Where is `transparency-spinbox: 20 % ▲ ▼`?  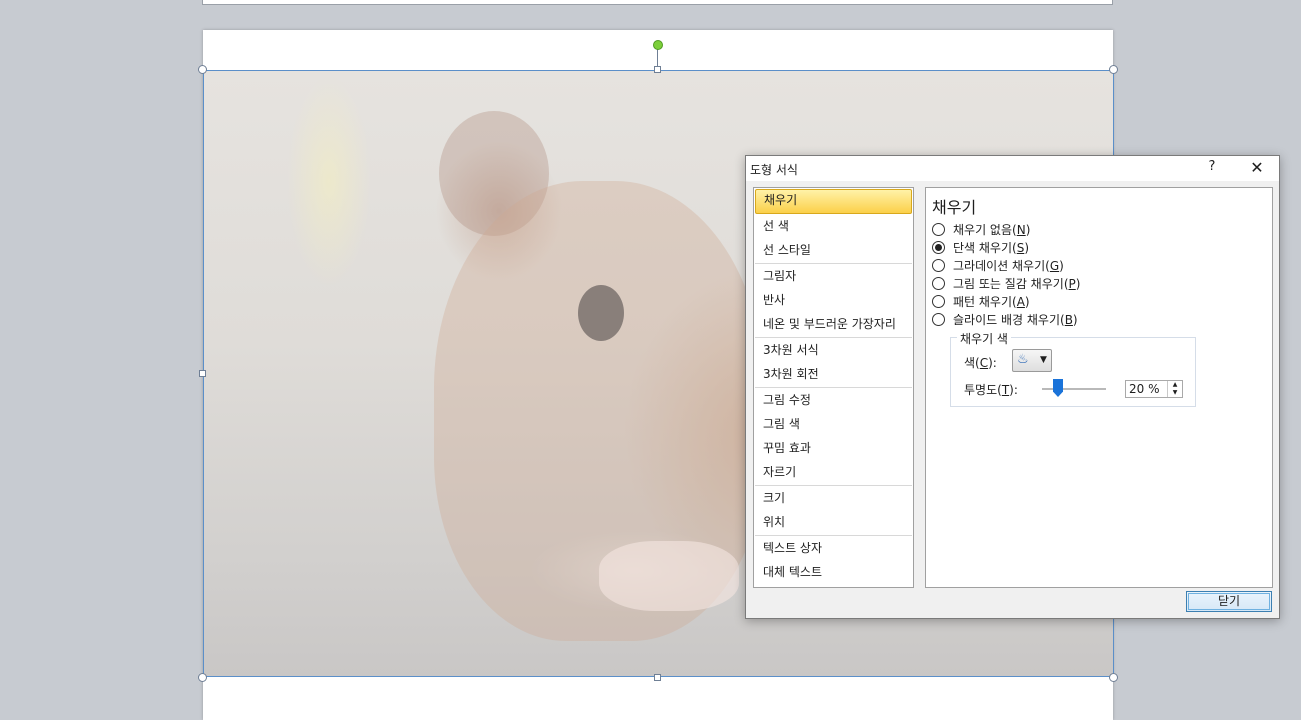 transparency-spinbox: 20 % ▲ ▼ is located at coordinates (1154, 389).